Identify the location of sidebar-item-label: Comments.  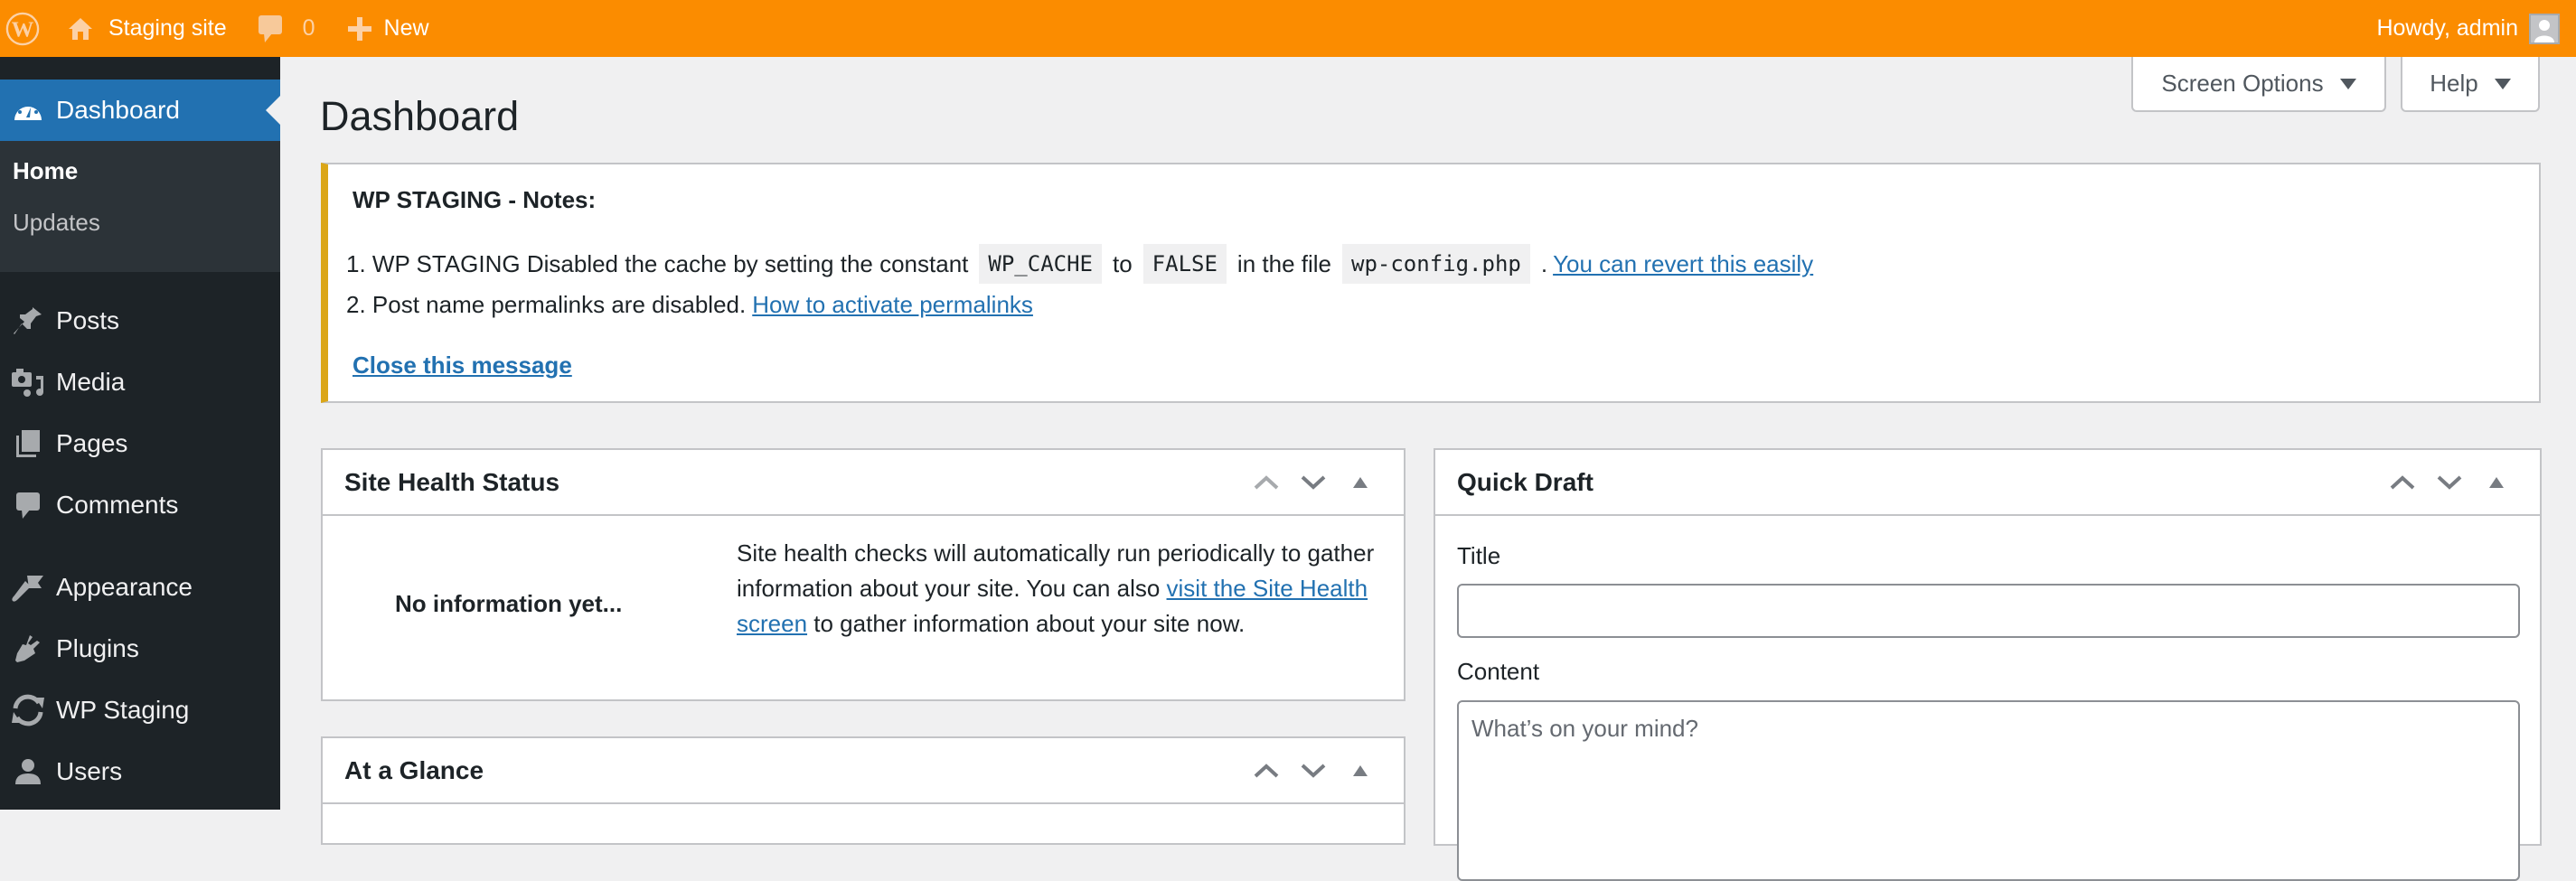
(117, 505).